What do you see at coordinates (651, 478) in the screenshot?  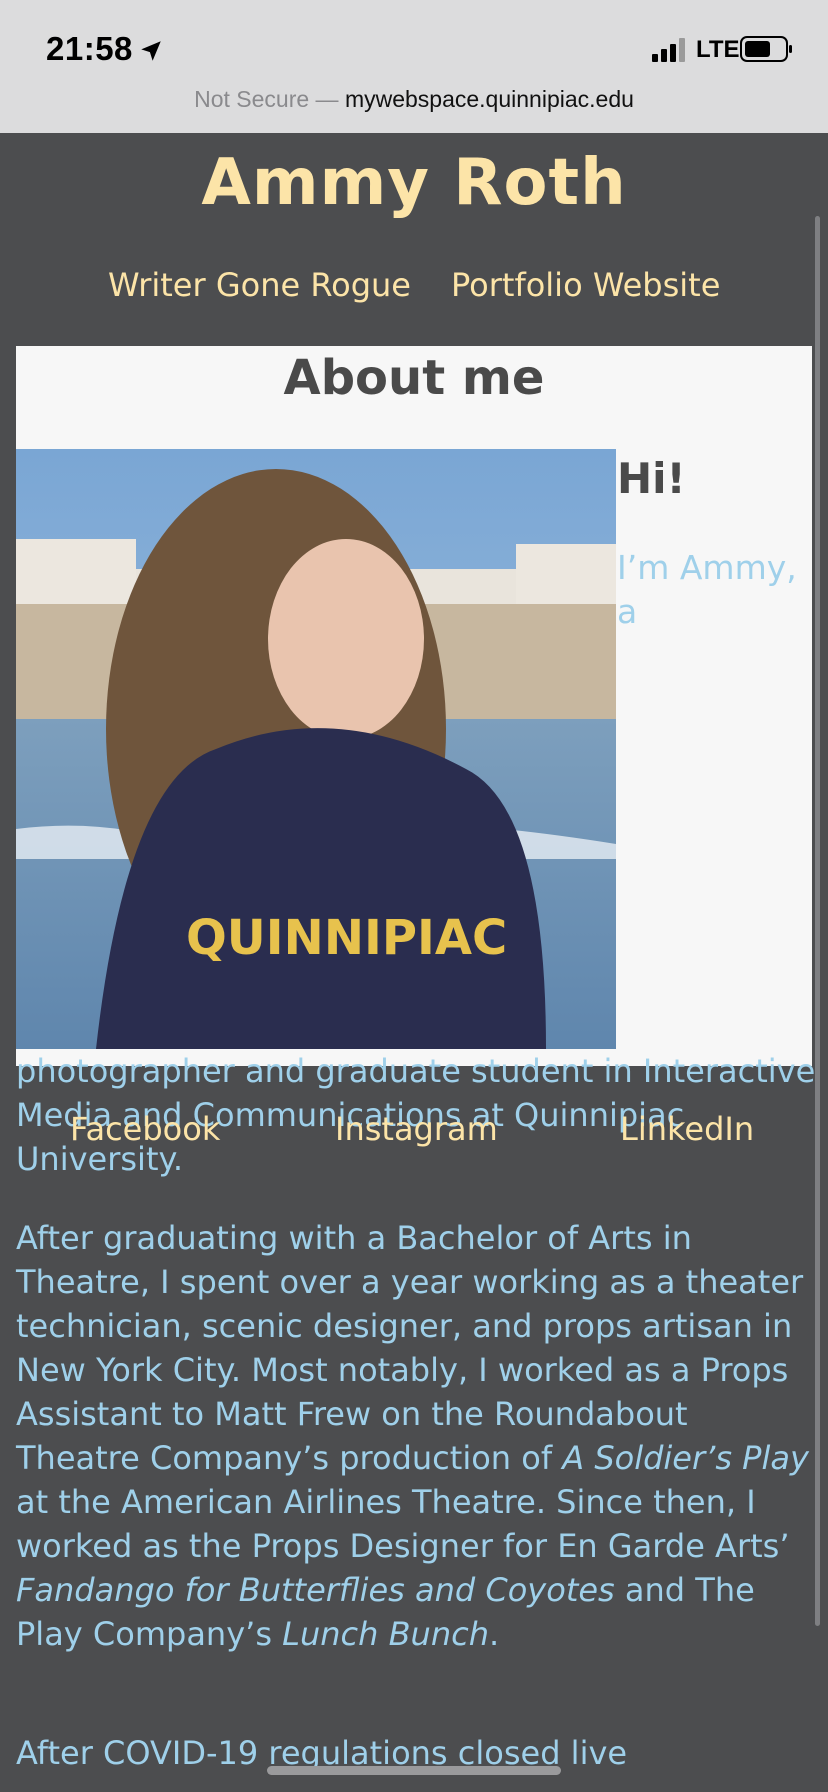 I see `greeting: Hi!` at bounding box center [651, 478].